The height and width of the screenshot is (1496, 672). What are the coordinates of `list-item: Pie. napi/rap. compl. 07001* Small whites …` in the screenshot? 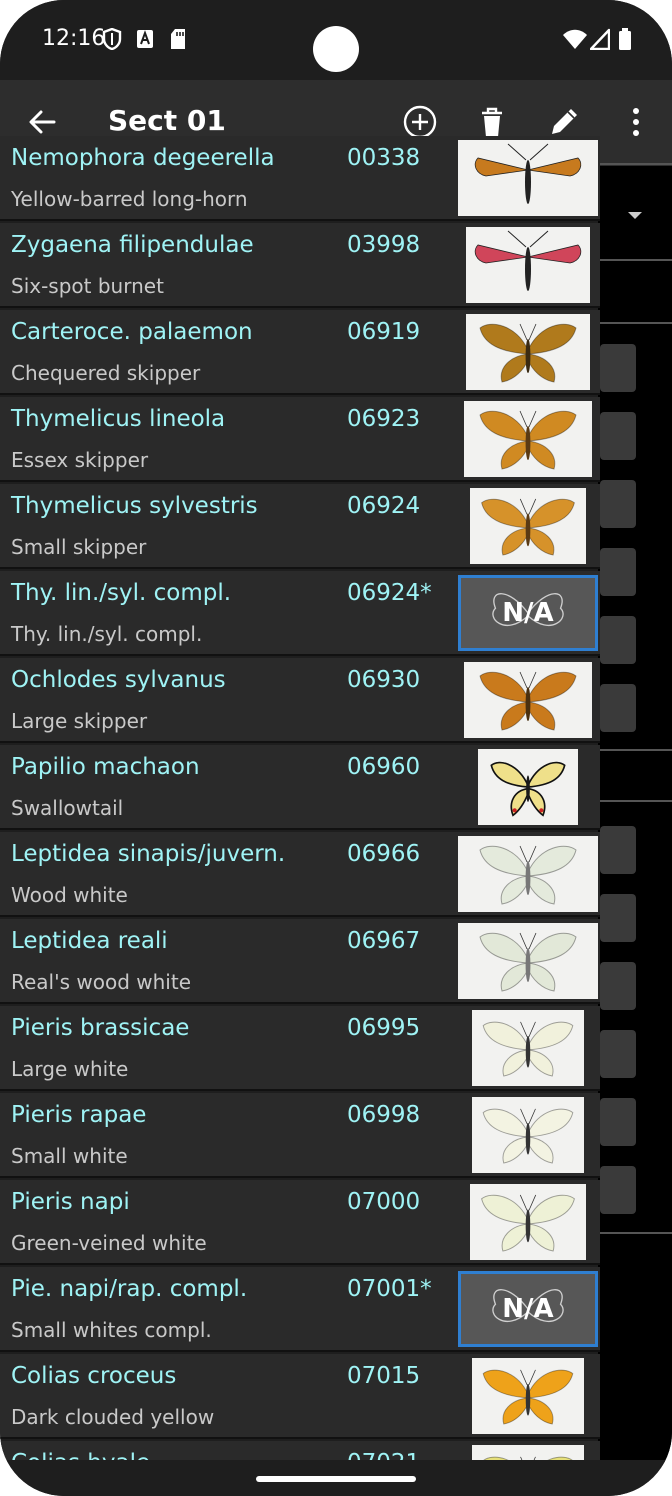 It's located at (300, 1309).